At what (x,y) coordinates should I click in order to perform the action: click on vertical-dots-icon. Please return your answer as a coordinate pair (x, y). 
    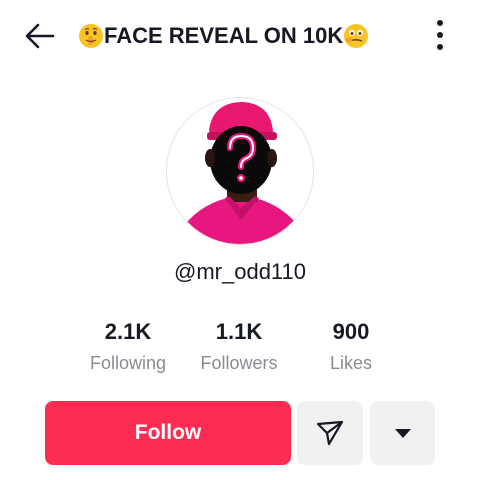
    Looking at the image, I should click on (440, 23).